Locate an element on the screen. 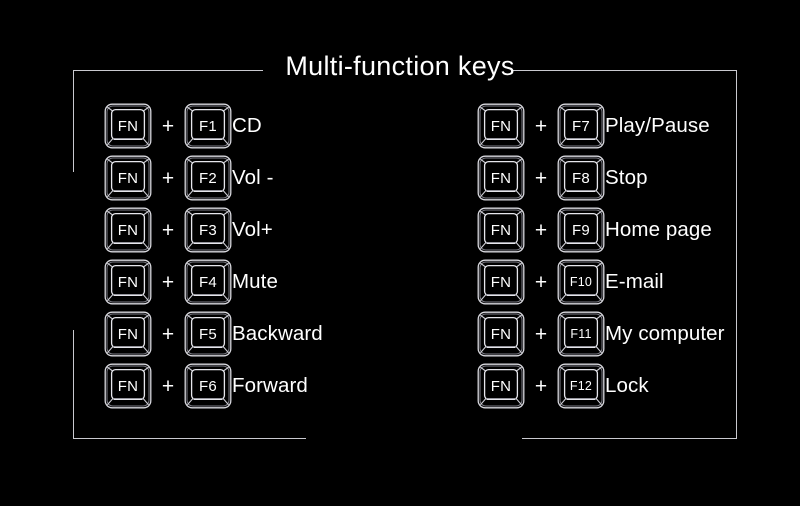 The height and width of the screenshot is (506, 800). shortcut-row: FN + F2 Vol - is located at coordinates (213, 178).